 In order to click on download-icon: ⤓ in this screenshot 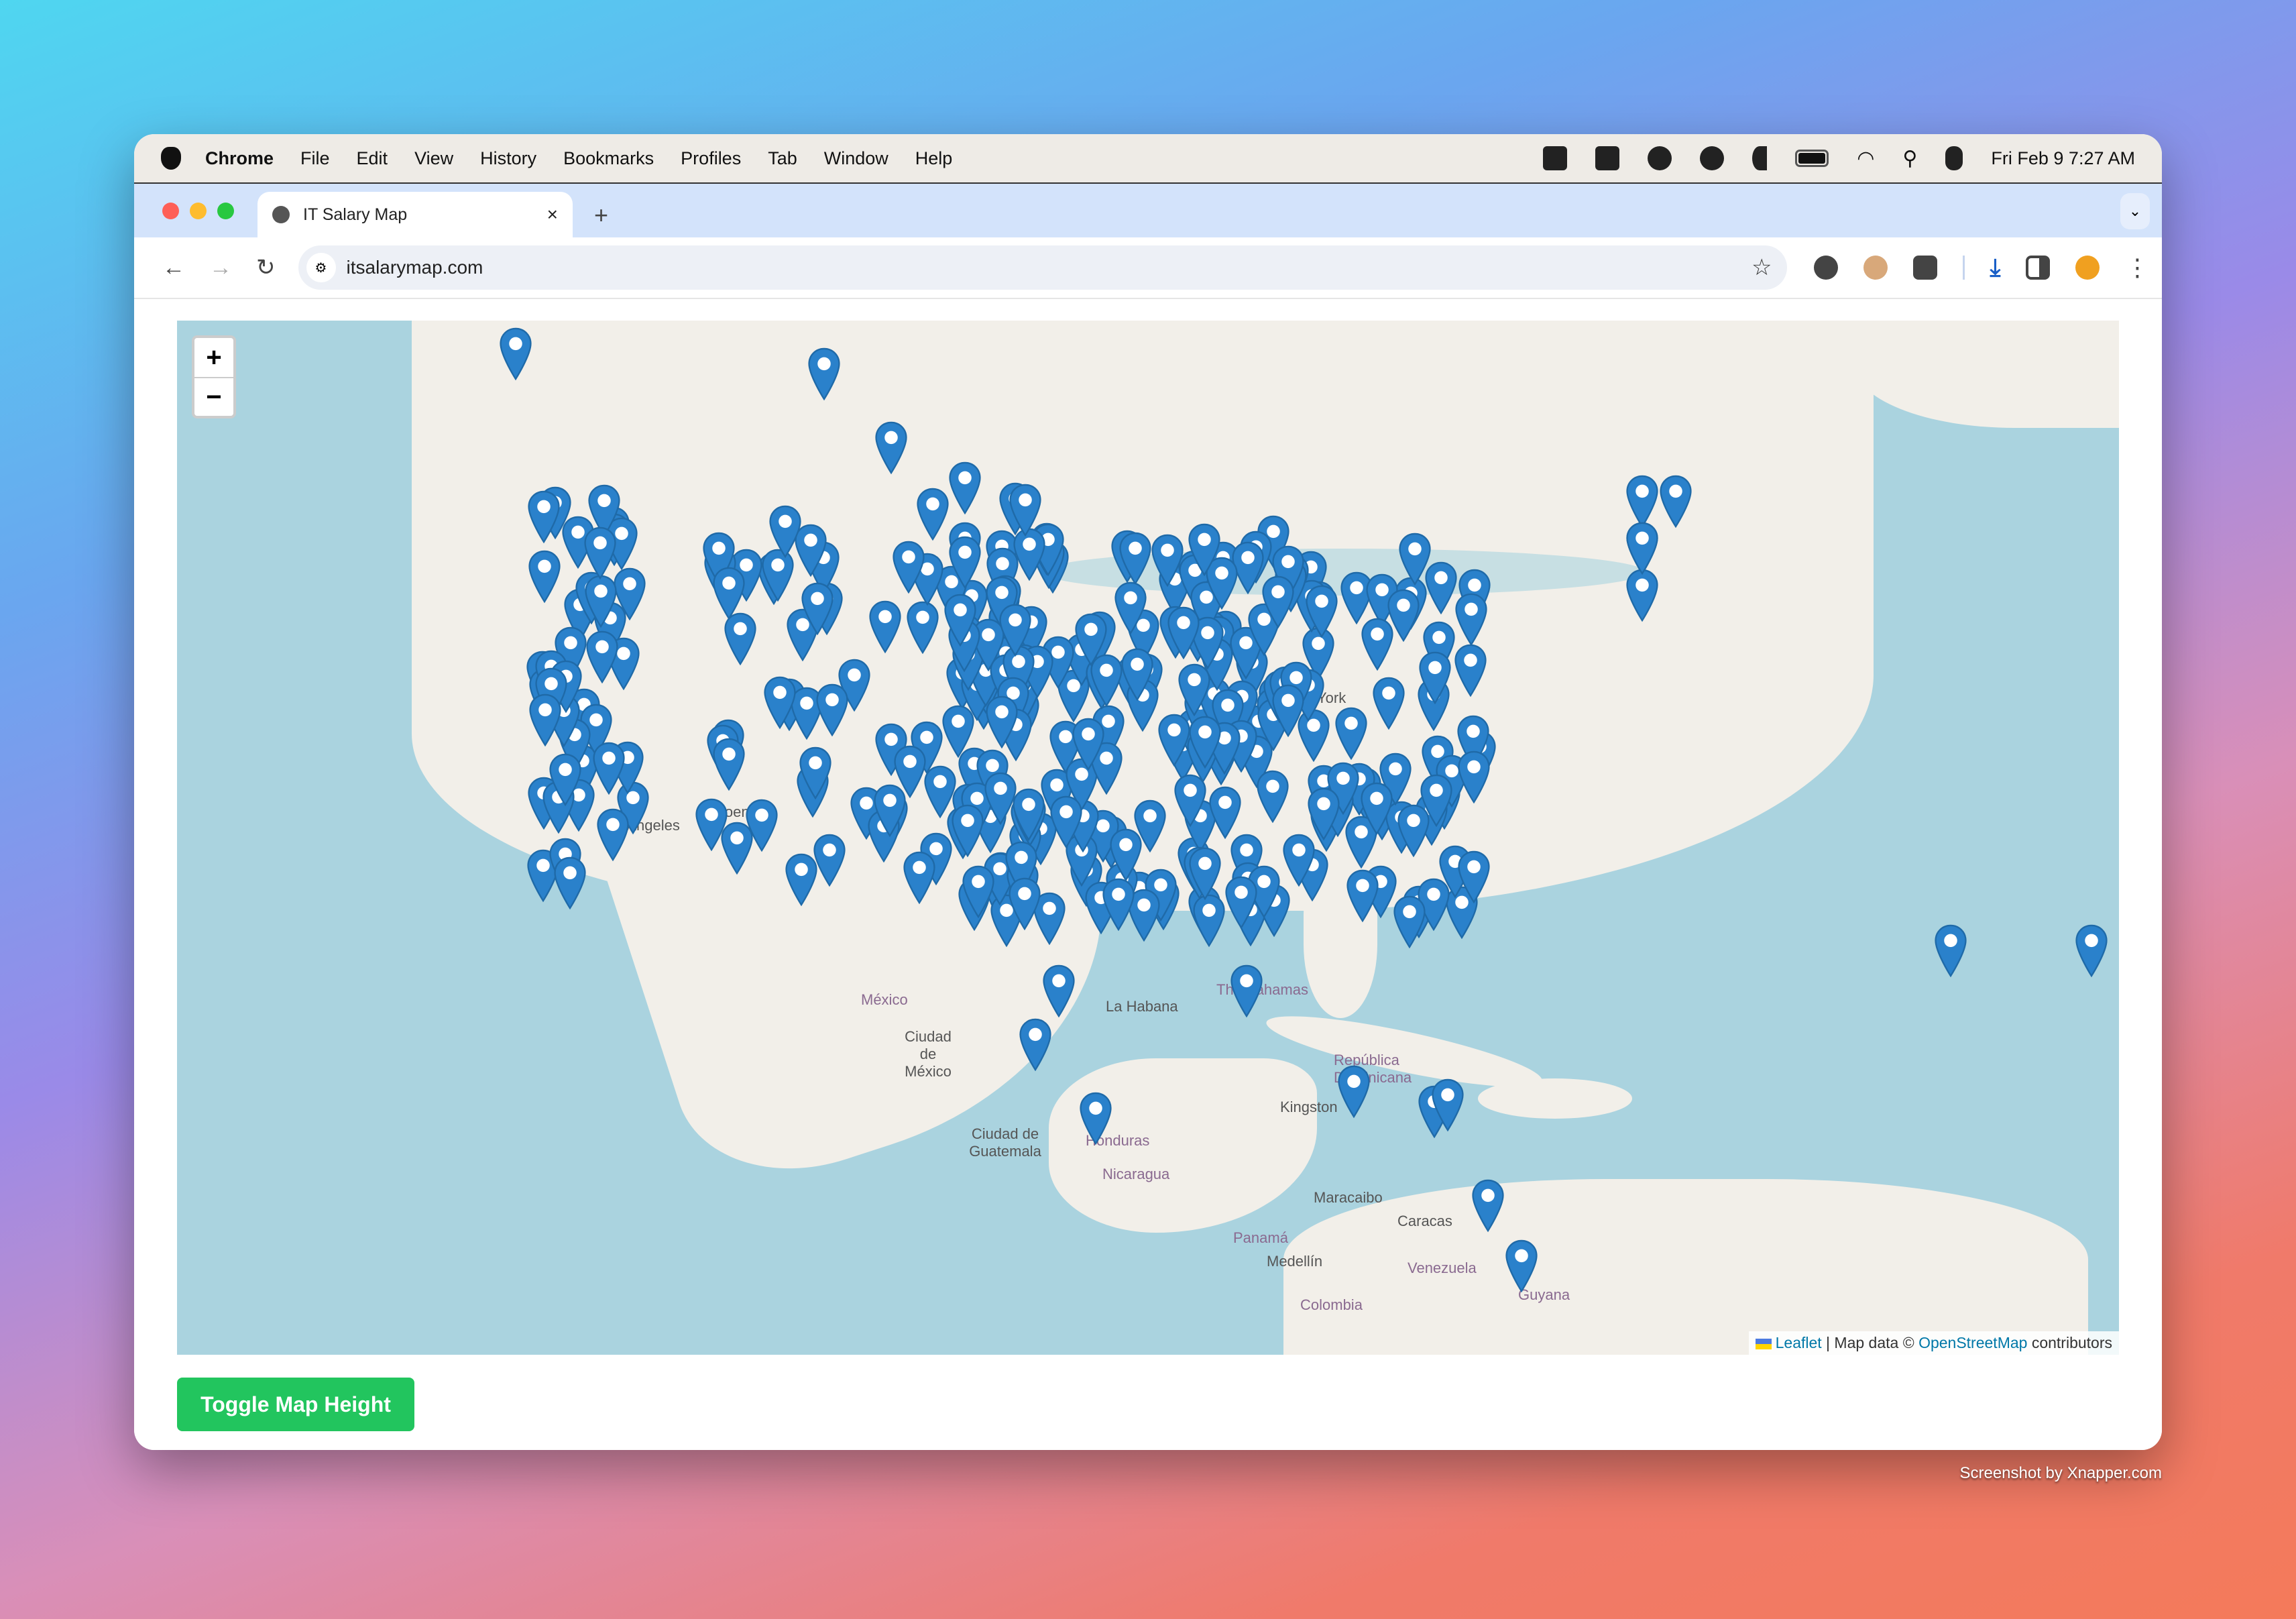, I will do `click(1995, 268)`.